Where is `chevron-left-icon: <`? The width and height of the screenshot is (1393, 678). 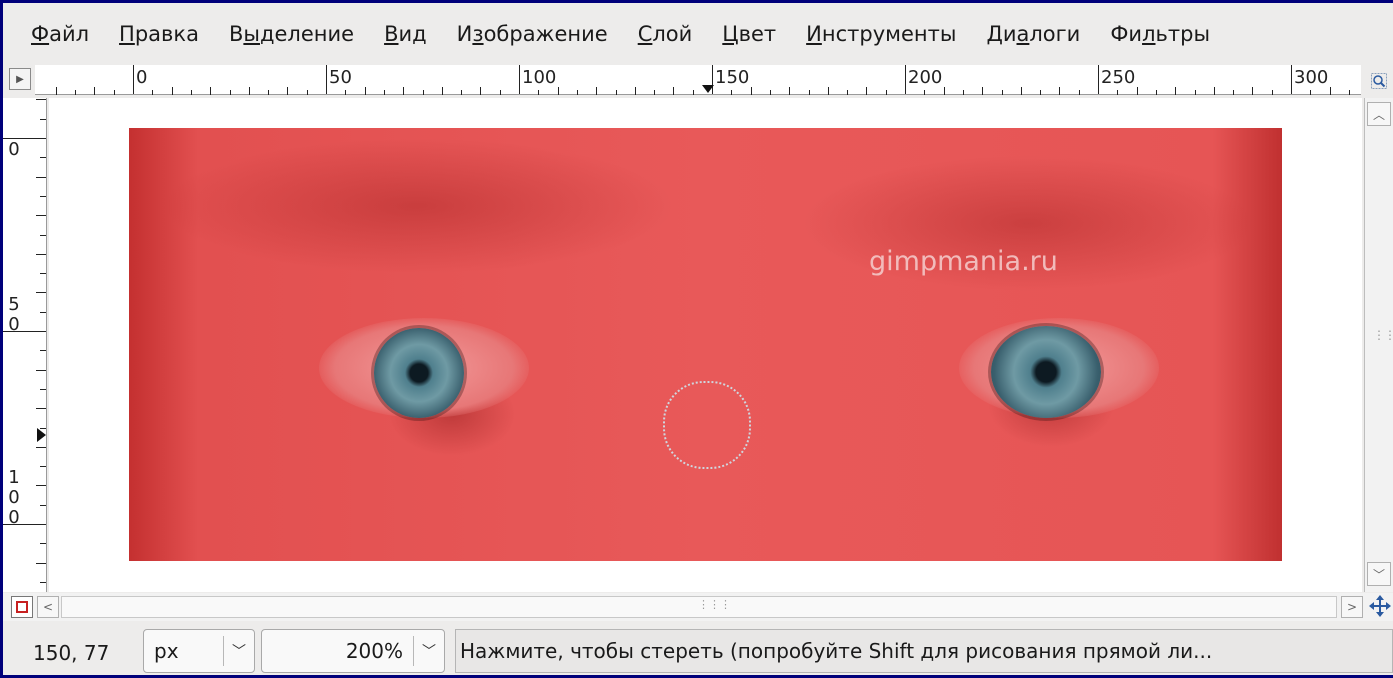
chevron-left-icon: < is located at coordinates (48, 607).